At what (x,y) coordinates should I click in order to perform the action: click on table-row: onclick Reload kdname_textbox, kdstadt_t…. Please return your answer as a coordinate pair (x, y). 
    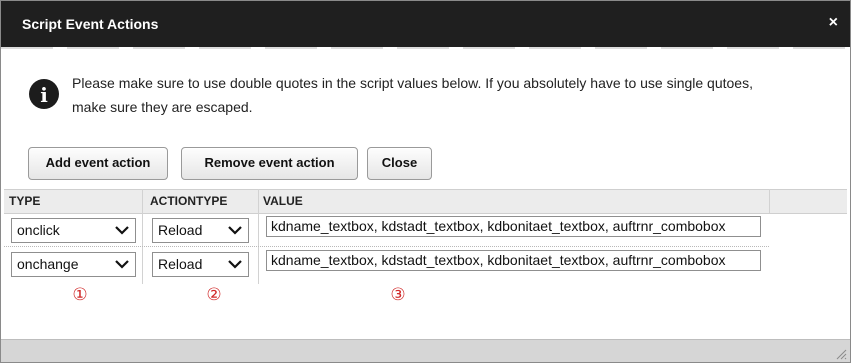
    Looking at the image, I should click on (386, 229).